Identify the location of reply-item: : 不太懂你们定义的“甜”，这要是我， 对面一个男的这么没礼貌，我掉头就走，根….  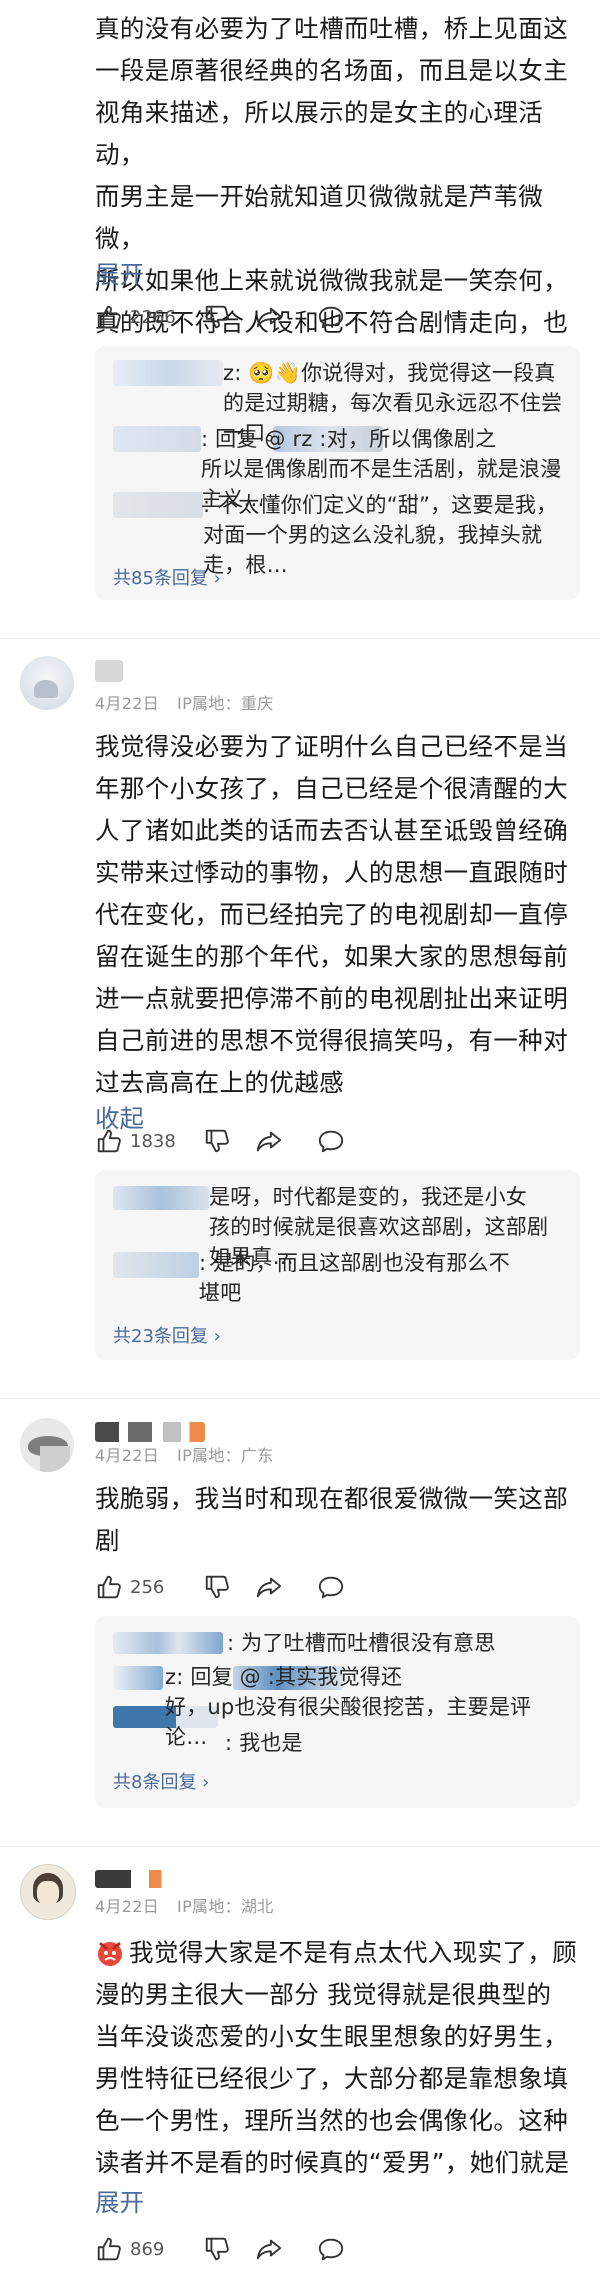
(380, 535).